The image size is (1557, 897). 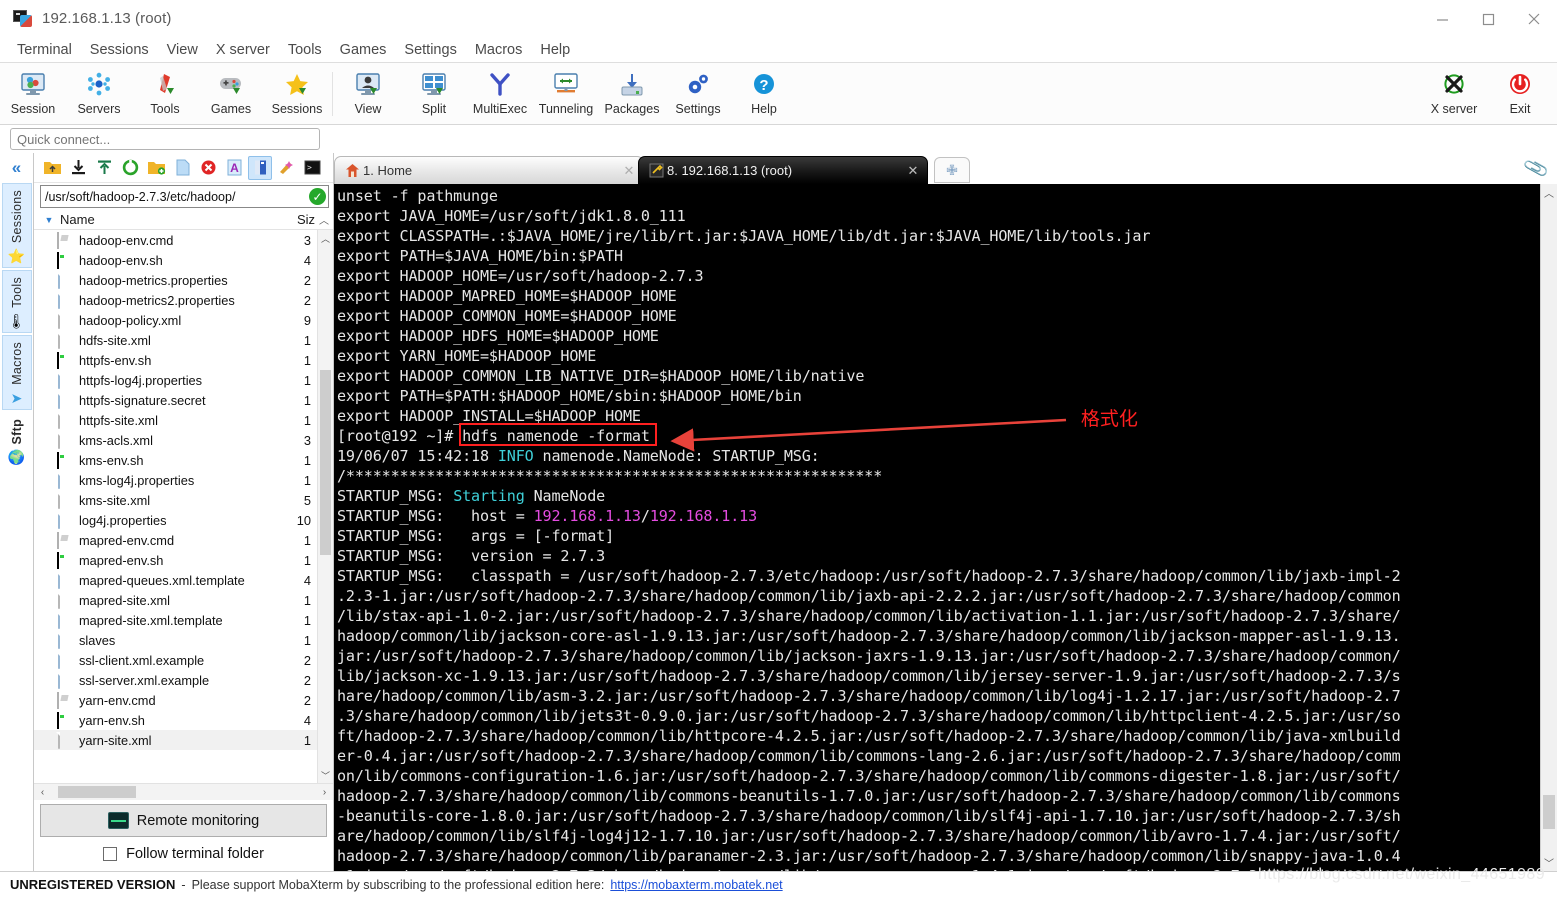 What do you see at coordinates (175, 720) in the screenshot?
I see `file-row: yarn-env.sh 4` at bounding box center [175, 720].